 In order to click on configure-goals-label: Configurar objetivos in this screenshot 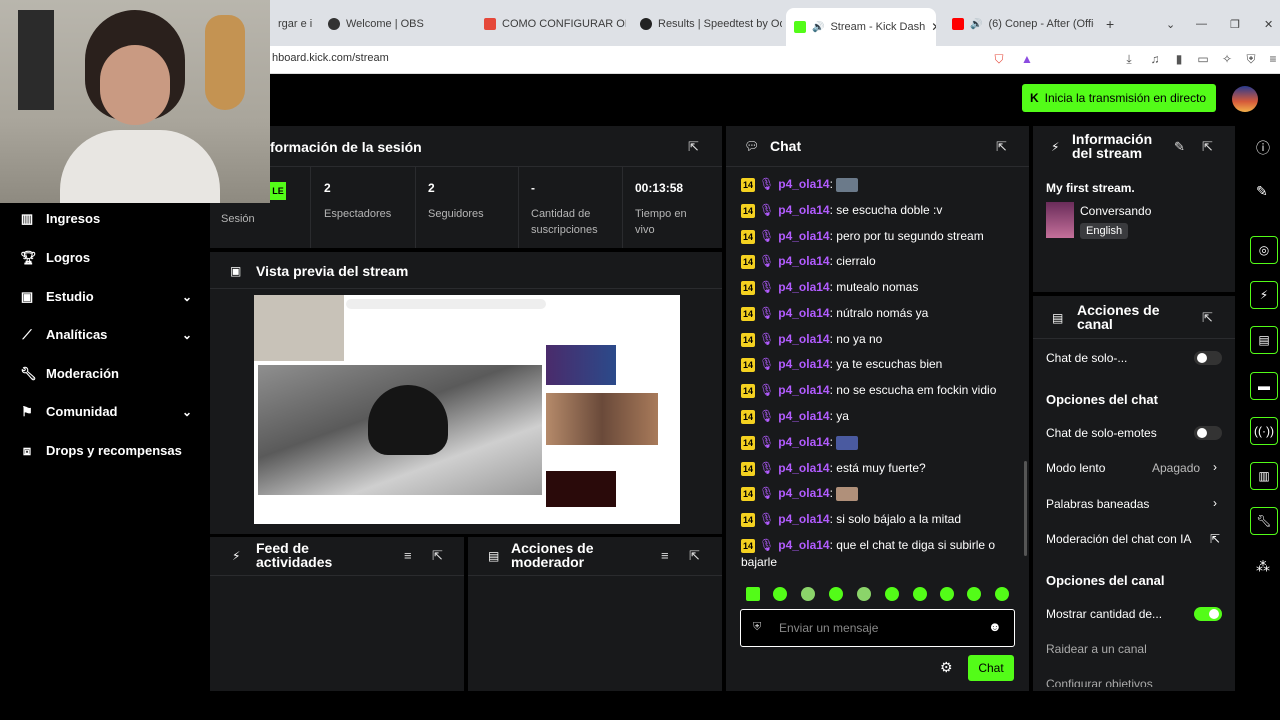, I will do `click(1099, 682)`.